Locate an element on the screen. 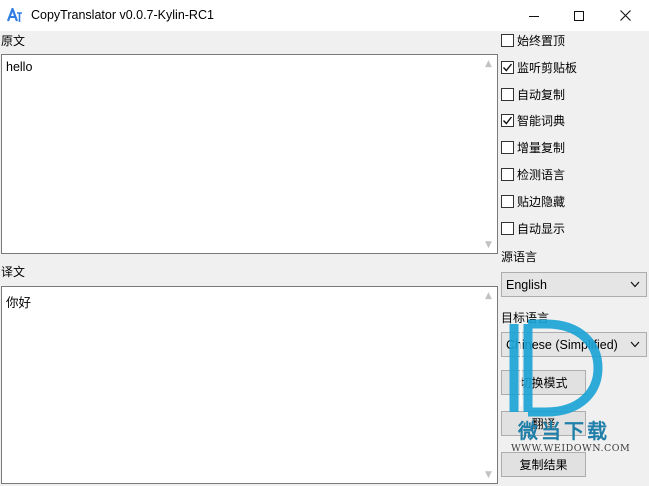  close-button is located at coordinates (625, 15).